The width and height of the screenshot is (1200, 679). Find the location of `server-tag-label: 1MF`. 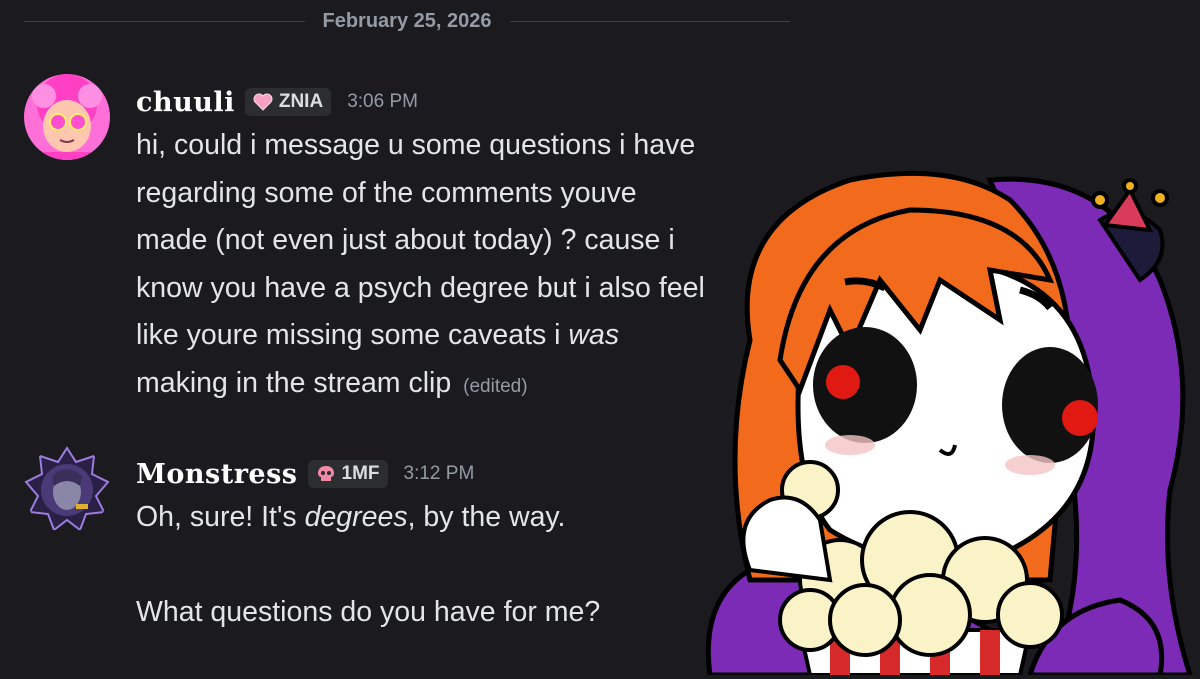

server-tag-label: 1MF is located at coordinates (360, 473).